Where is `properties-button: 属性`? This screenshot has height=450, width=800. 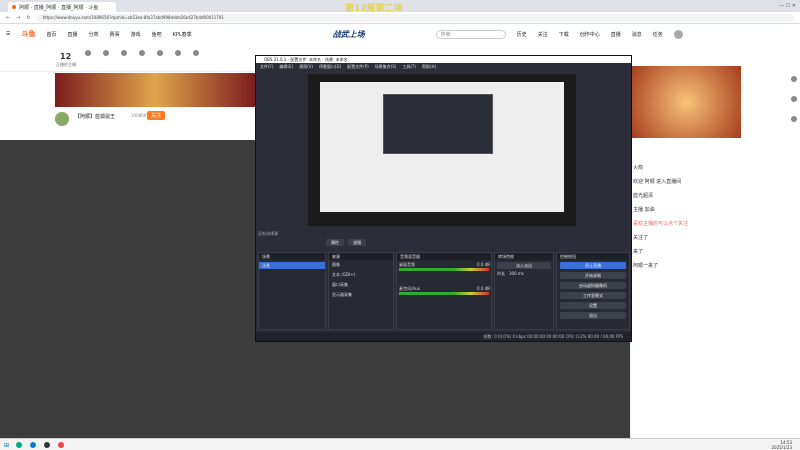 properties-button: 属性 is located at coordinates (335, 242).